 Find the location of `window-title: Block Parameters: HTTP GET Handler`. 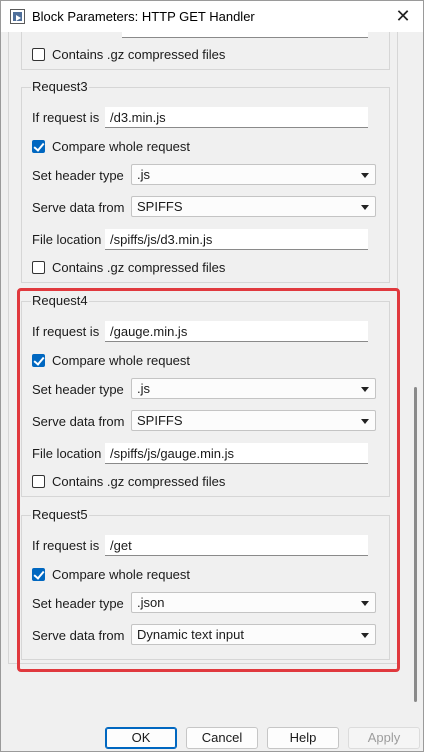

window-title: Block Parameters: HTTP GET Handler is located at coordinates (143, 16).